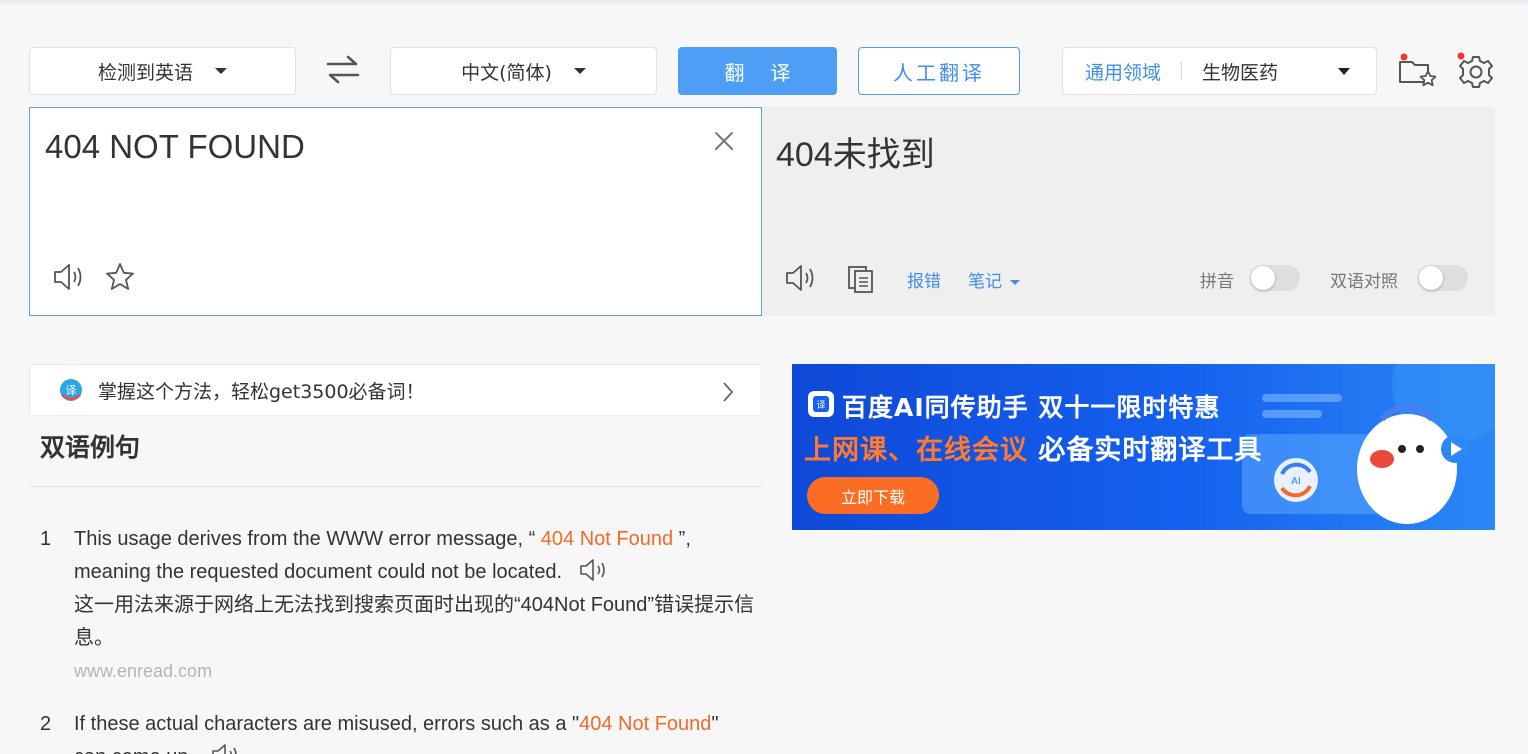 The height and width of the screenshot is (754, 1528). What do you see at coordinates (1145, 450) in the screenshot?
I see `banner-subtitle-text: 必备实时翻译工具` at bounding box center [1145, 450].